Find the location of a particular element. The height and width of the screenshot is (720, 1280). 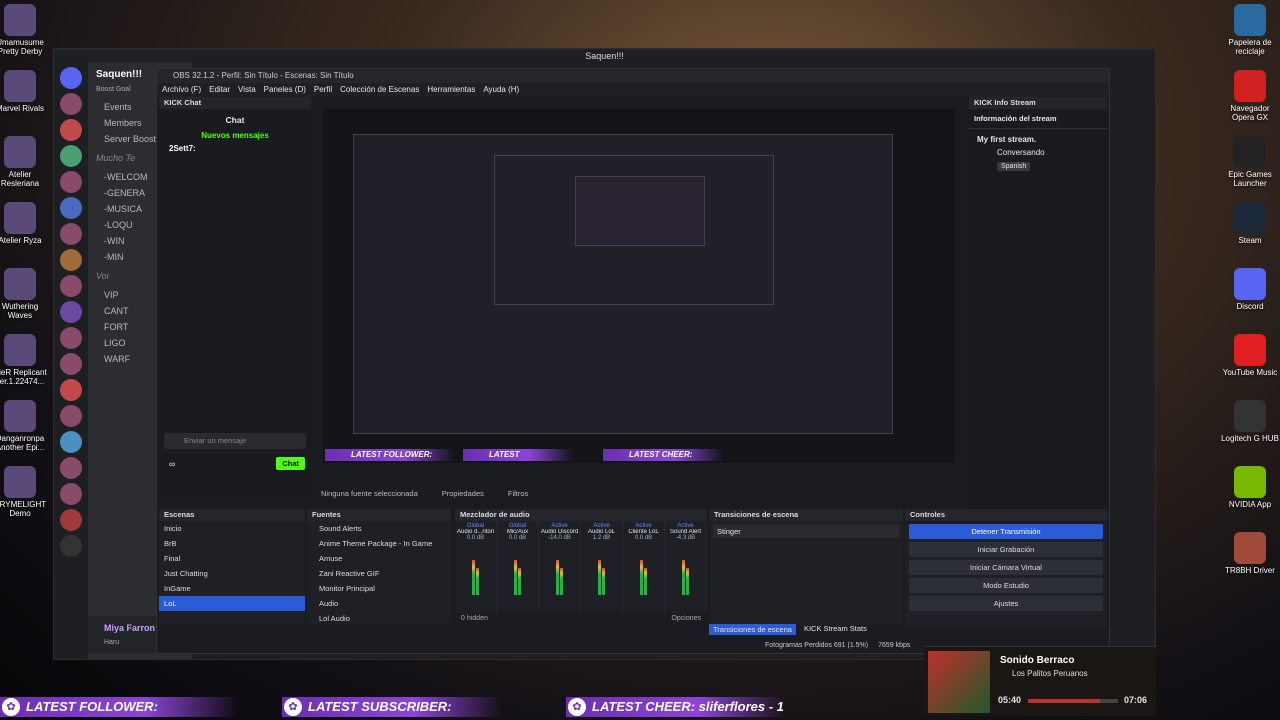

chat-message-user: 2Sett7: is located at coordinates (235, 148).